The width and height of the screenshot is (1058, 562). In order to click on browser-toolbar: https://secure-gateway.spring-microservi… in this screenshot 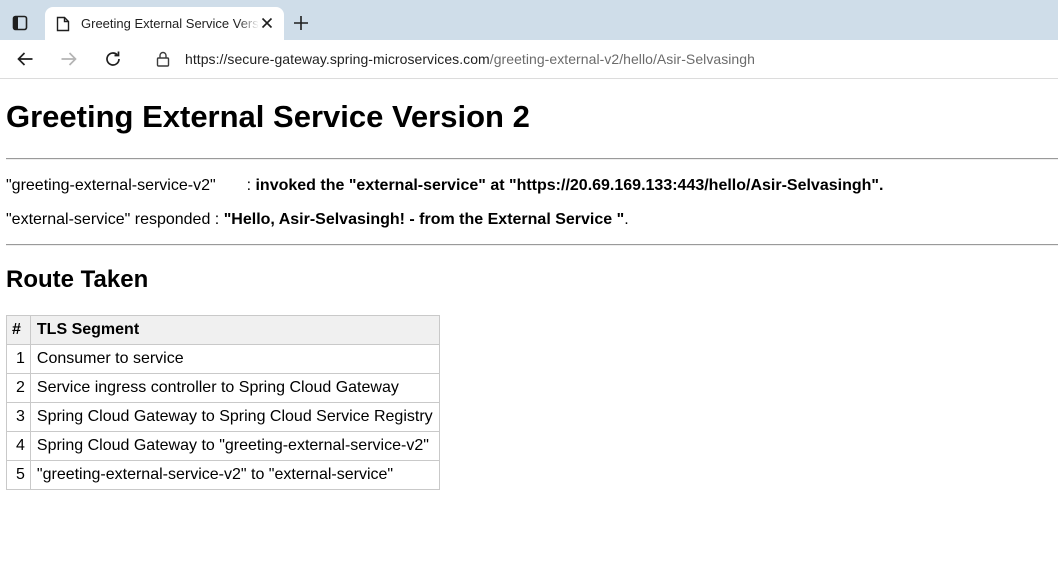, I will do `click(529, 59)`.